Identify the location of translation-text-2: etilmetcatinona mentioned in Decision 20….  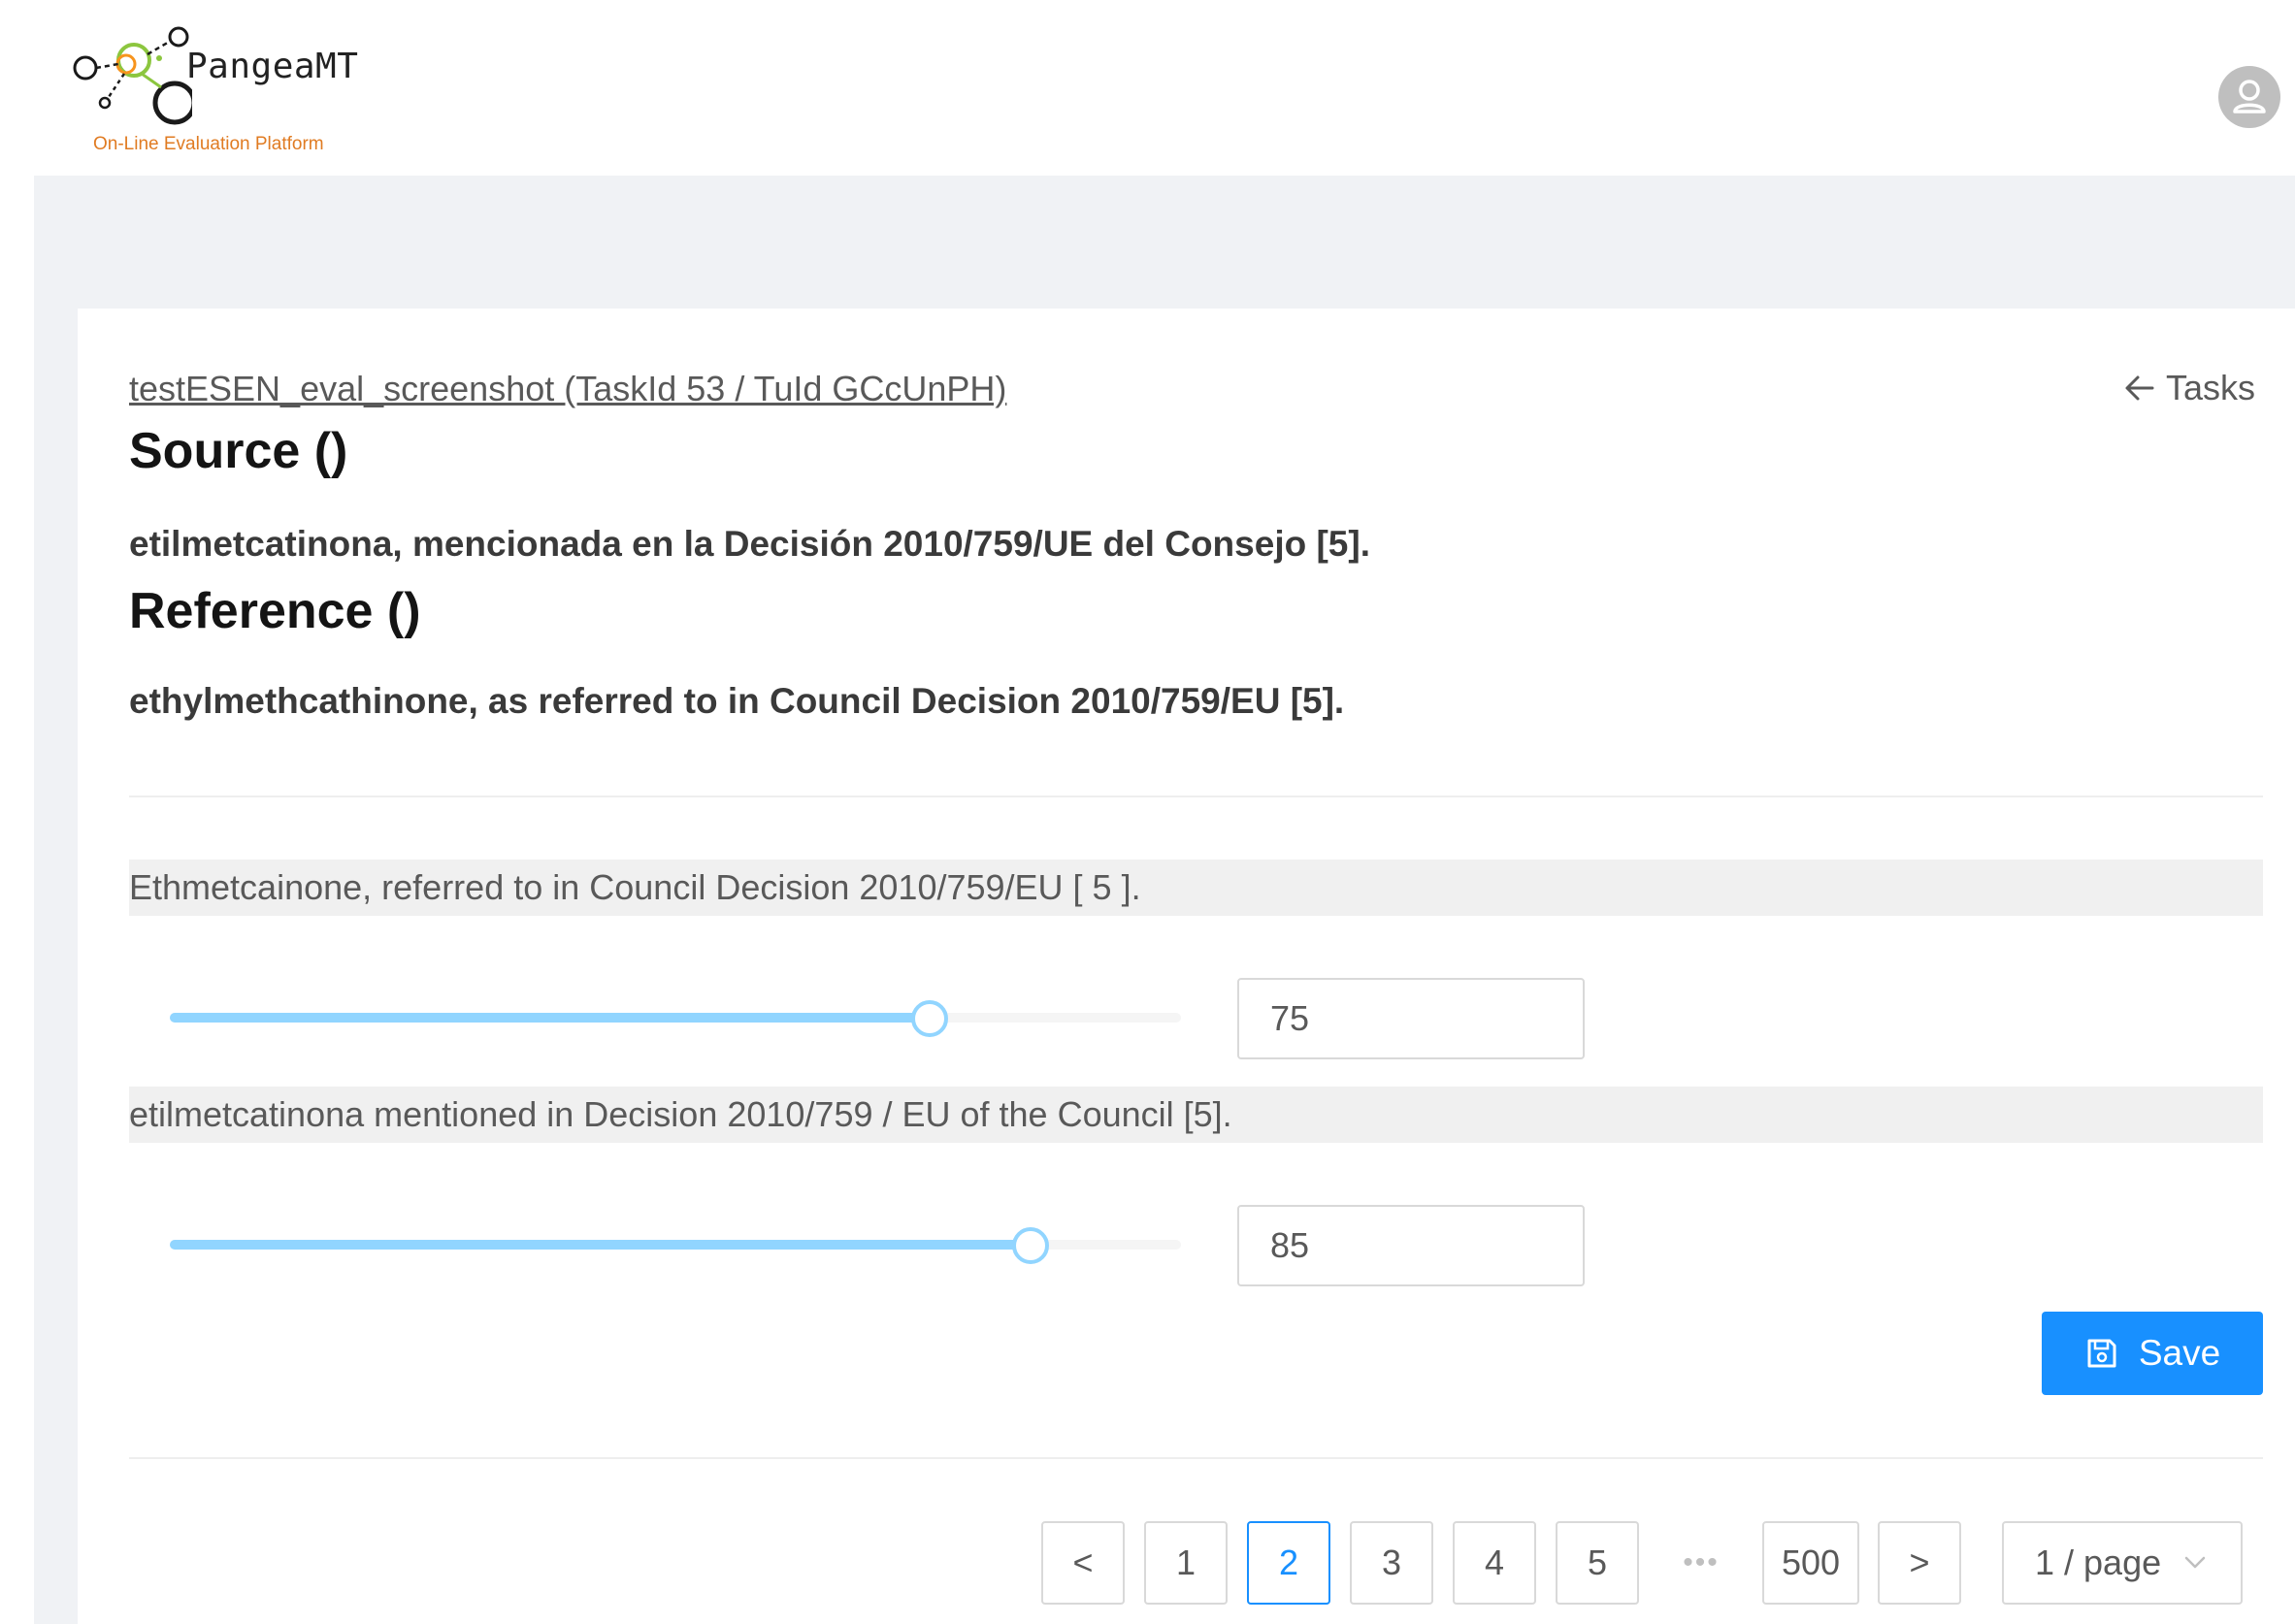
(1196, 1115).